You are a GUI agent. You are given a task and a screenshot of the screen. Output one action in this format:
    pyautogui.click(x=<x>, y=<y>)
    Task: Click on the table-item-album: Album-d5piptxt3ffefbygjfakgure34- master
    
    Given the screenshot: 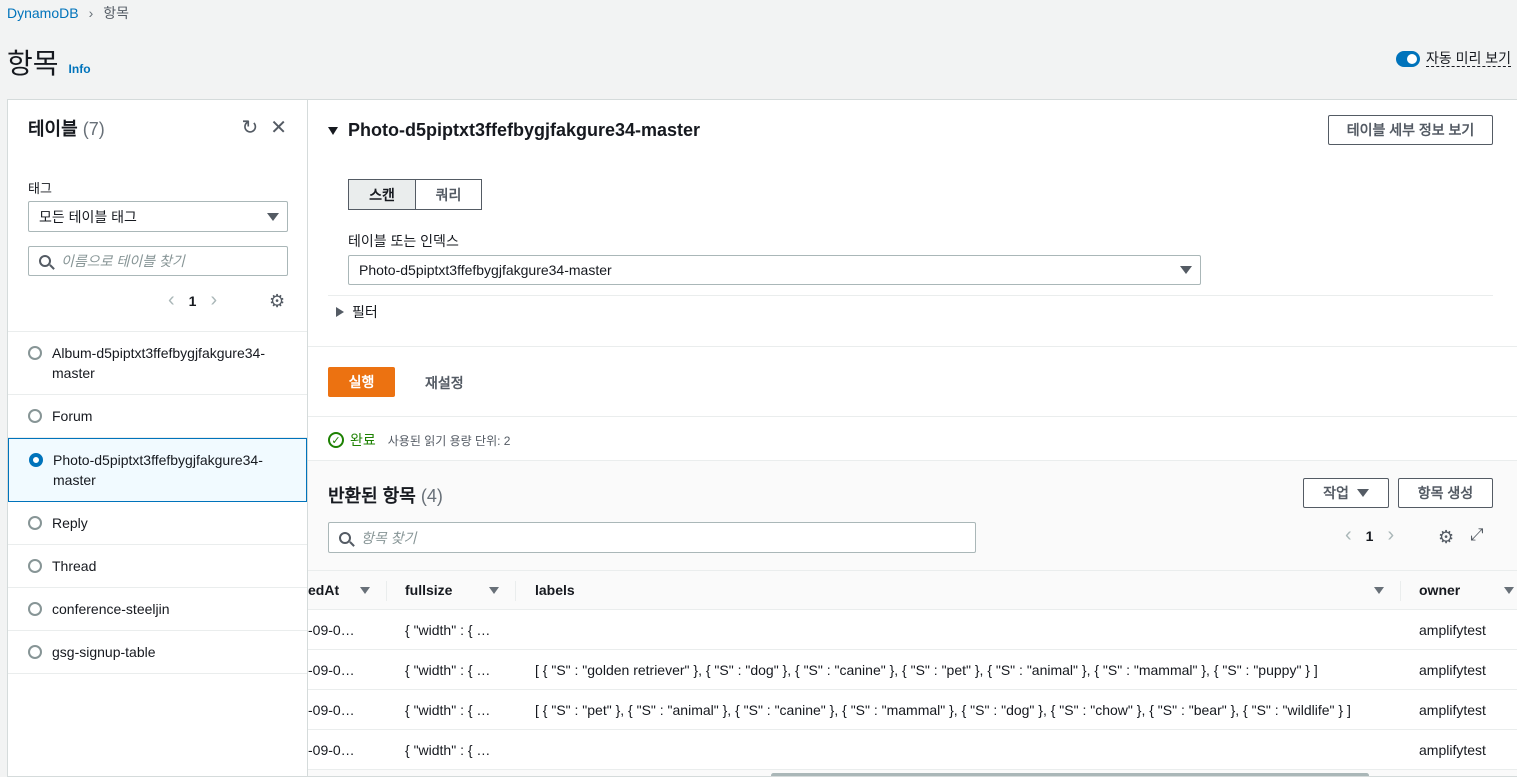 What is the action you would take?
    pyautogui.click(x=157, y=363)
    